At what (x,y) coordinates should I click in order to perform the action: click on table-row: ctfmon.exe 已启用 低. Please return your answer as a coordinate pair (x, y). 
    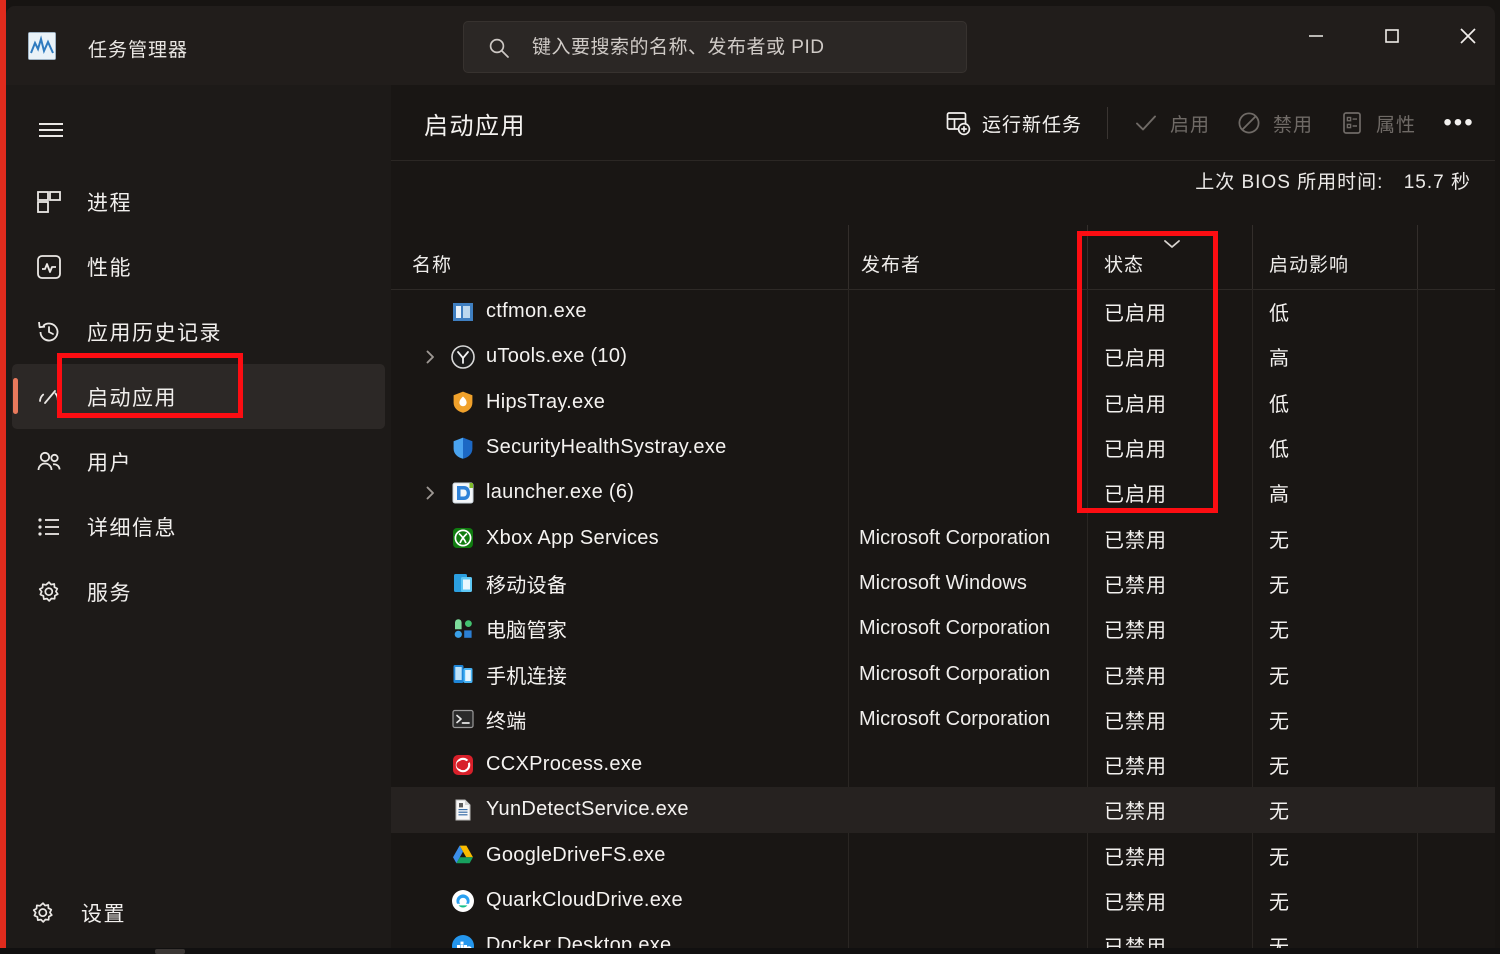
    Looking at the image, I should click on (943, 311).